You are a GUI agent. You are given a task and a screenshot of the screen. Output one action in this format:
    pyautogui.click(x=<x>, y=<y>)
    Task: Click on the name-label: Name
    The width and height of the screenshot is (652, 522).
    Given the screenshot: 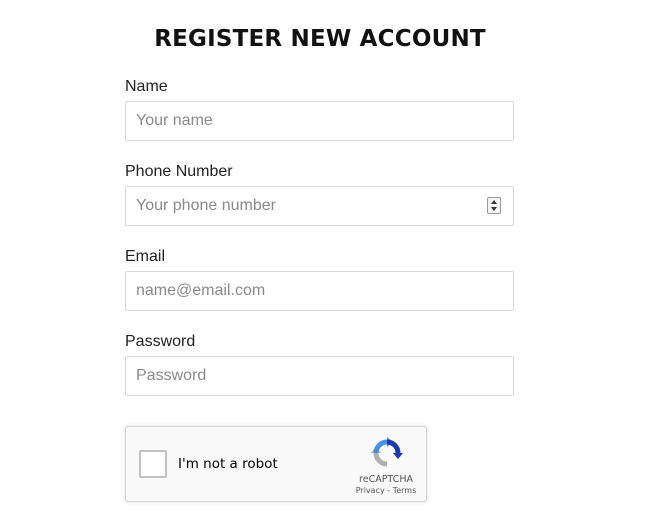 What is the action you would take?
    pyautogui.click(x=146, y=86)
    